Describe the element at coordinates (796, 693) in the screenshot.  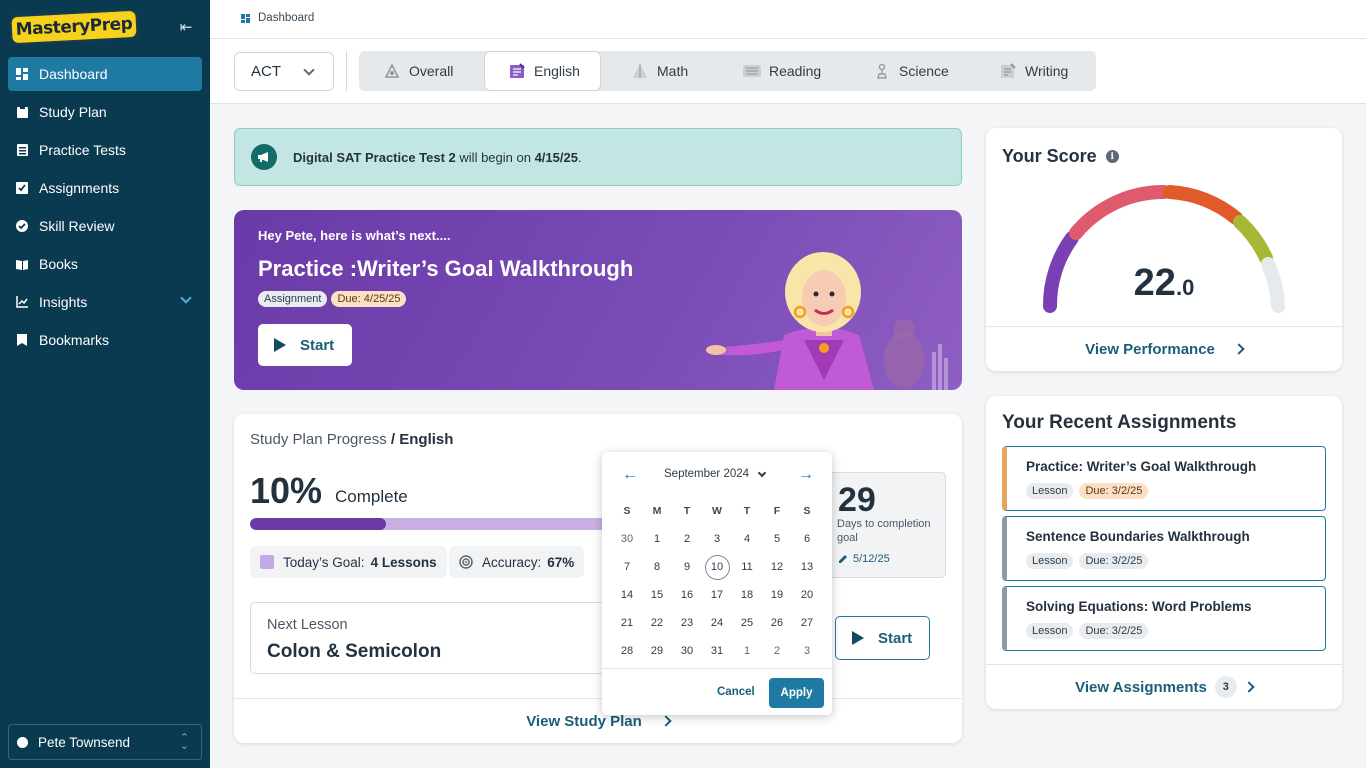
I see `apply-button: Apply` at that location.